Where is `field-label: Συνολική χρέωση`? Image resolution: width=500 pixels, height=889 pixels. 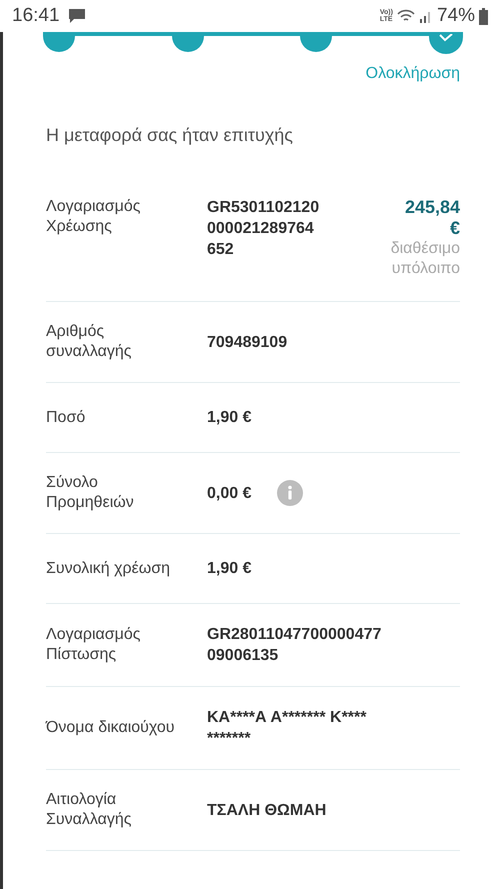 field-label: Συνολική χρέωση is located at coordinates (109, 568).